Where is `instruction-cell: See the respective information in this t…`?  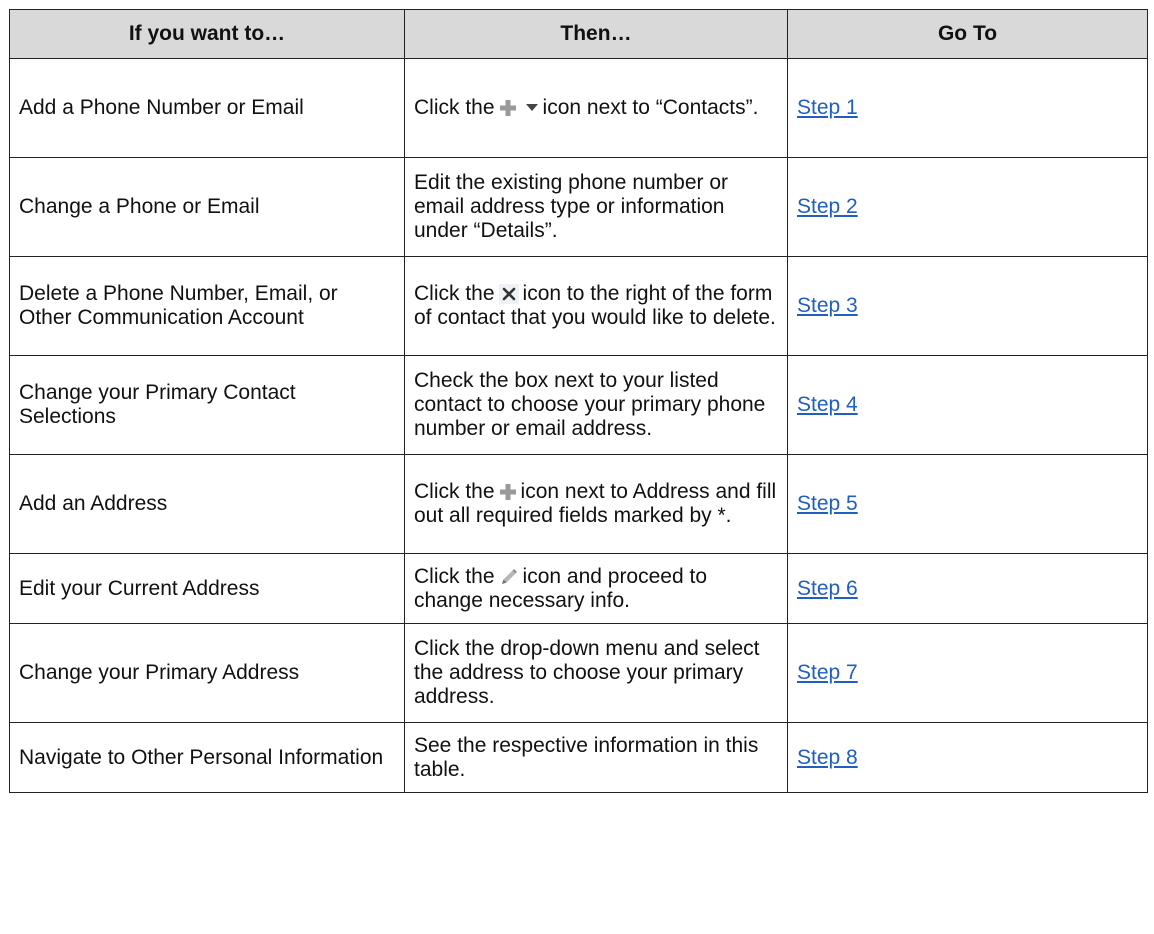
instruction-cell: See the respective information in this t… is located at coordinates (596, 757).